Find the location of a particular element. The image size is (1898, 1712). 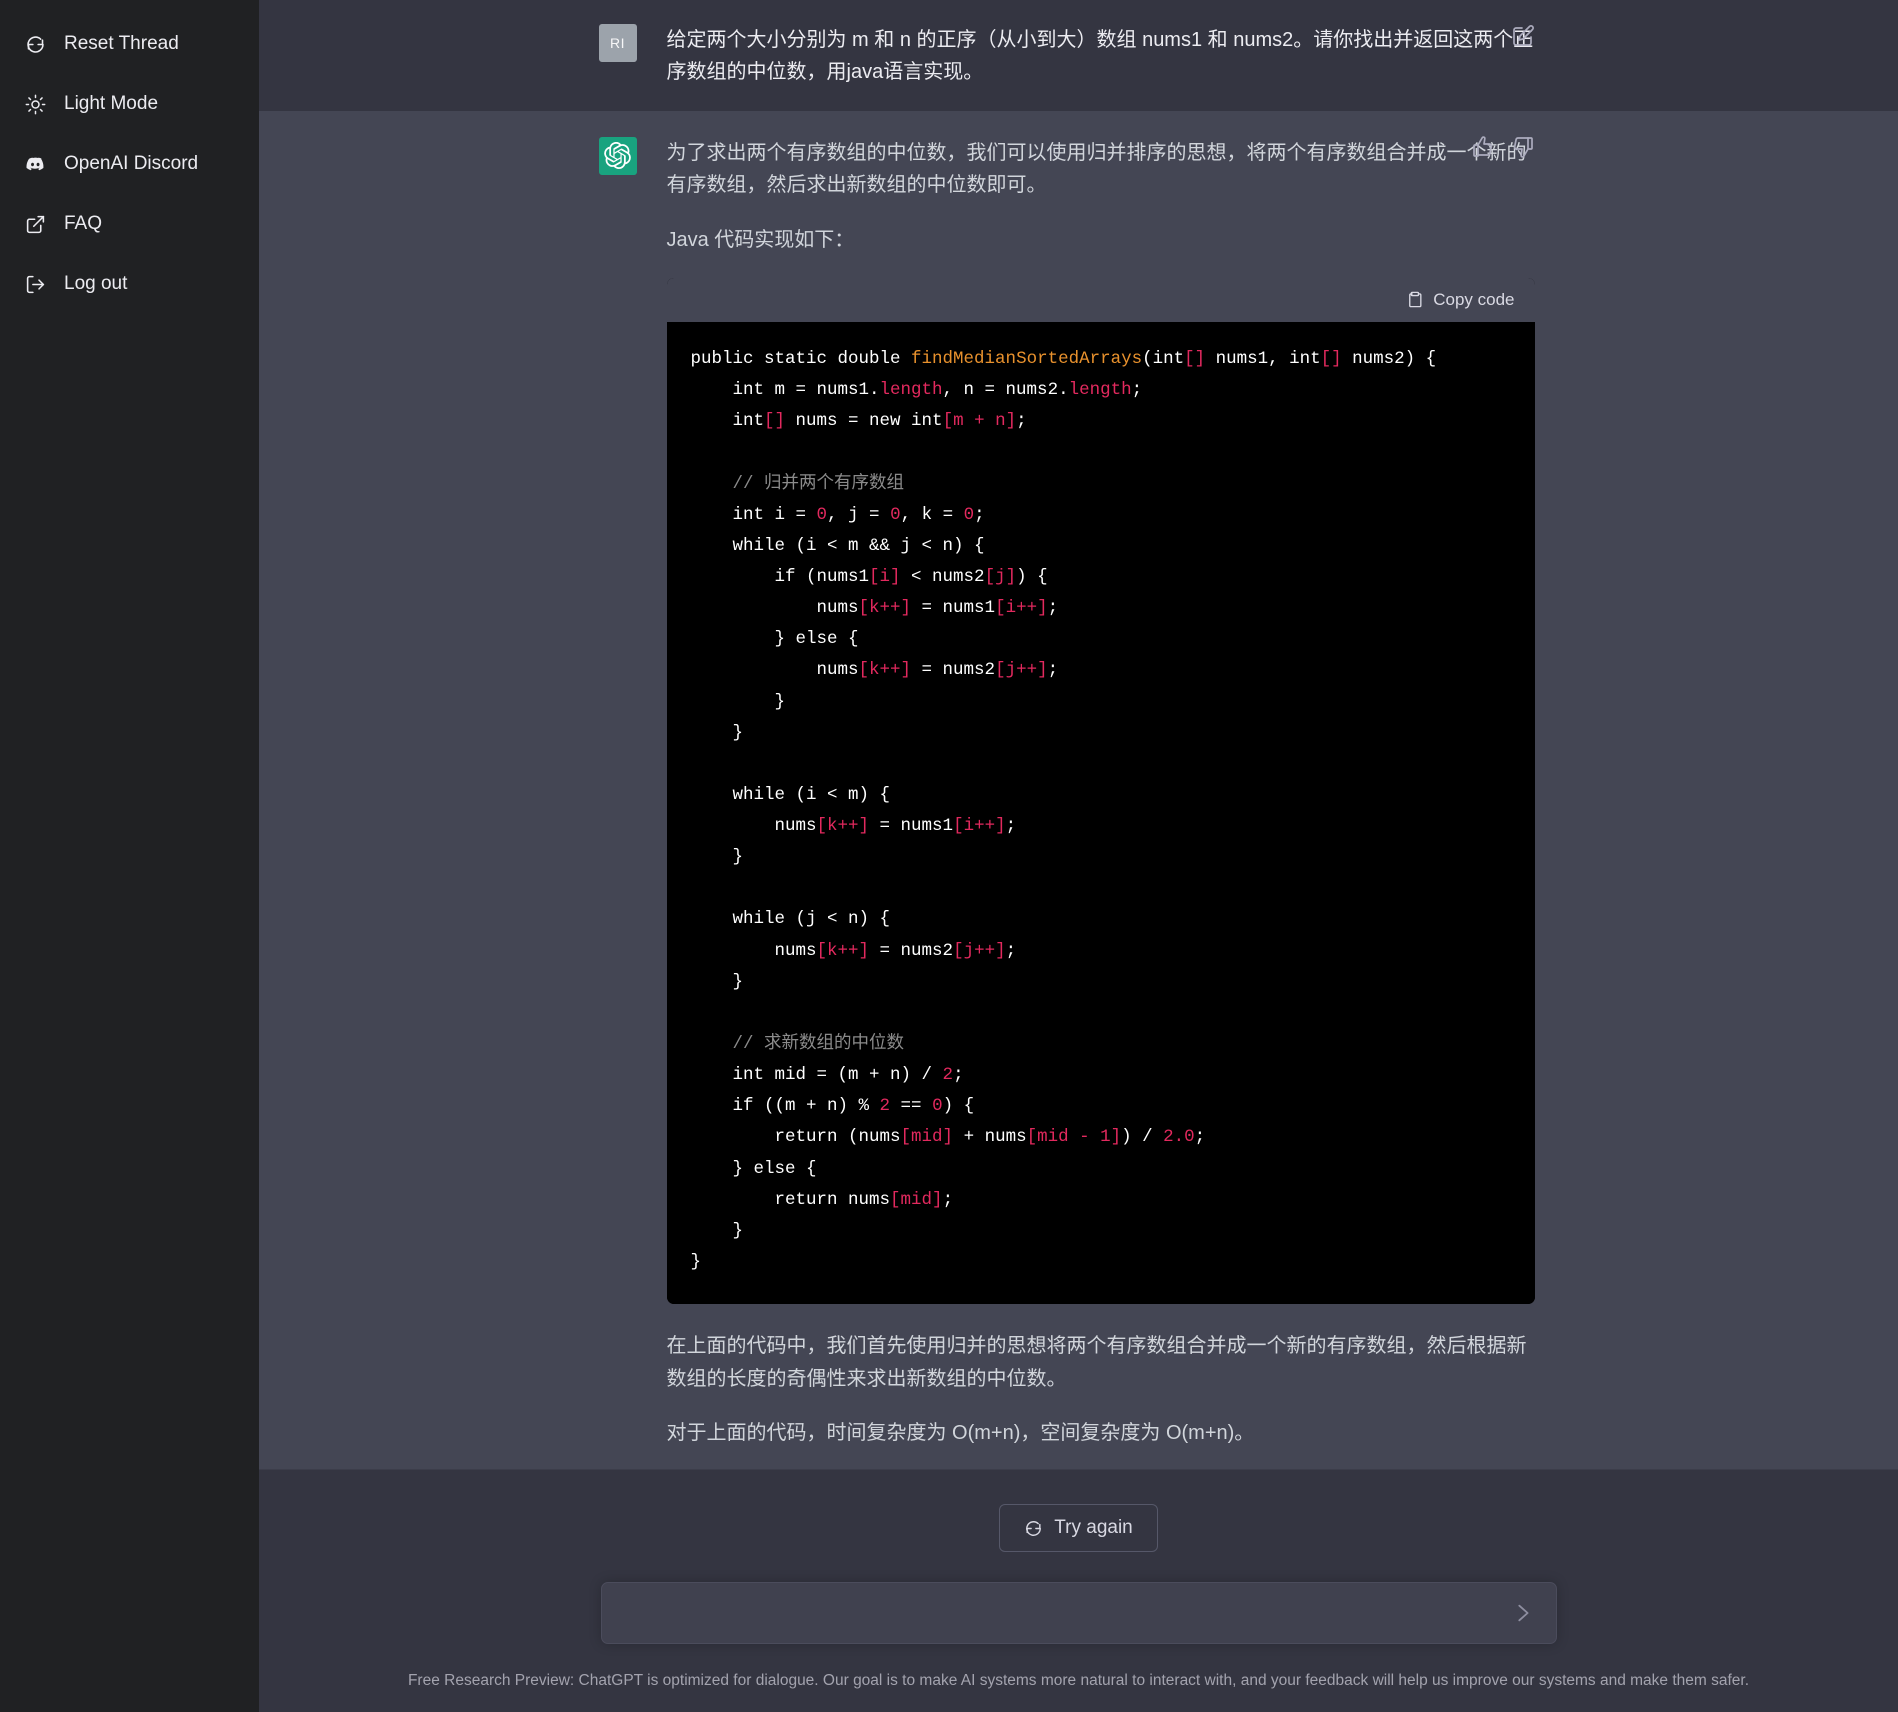

sidebar-label: Light Mode is located at coordinates (111, 103).